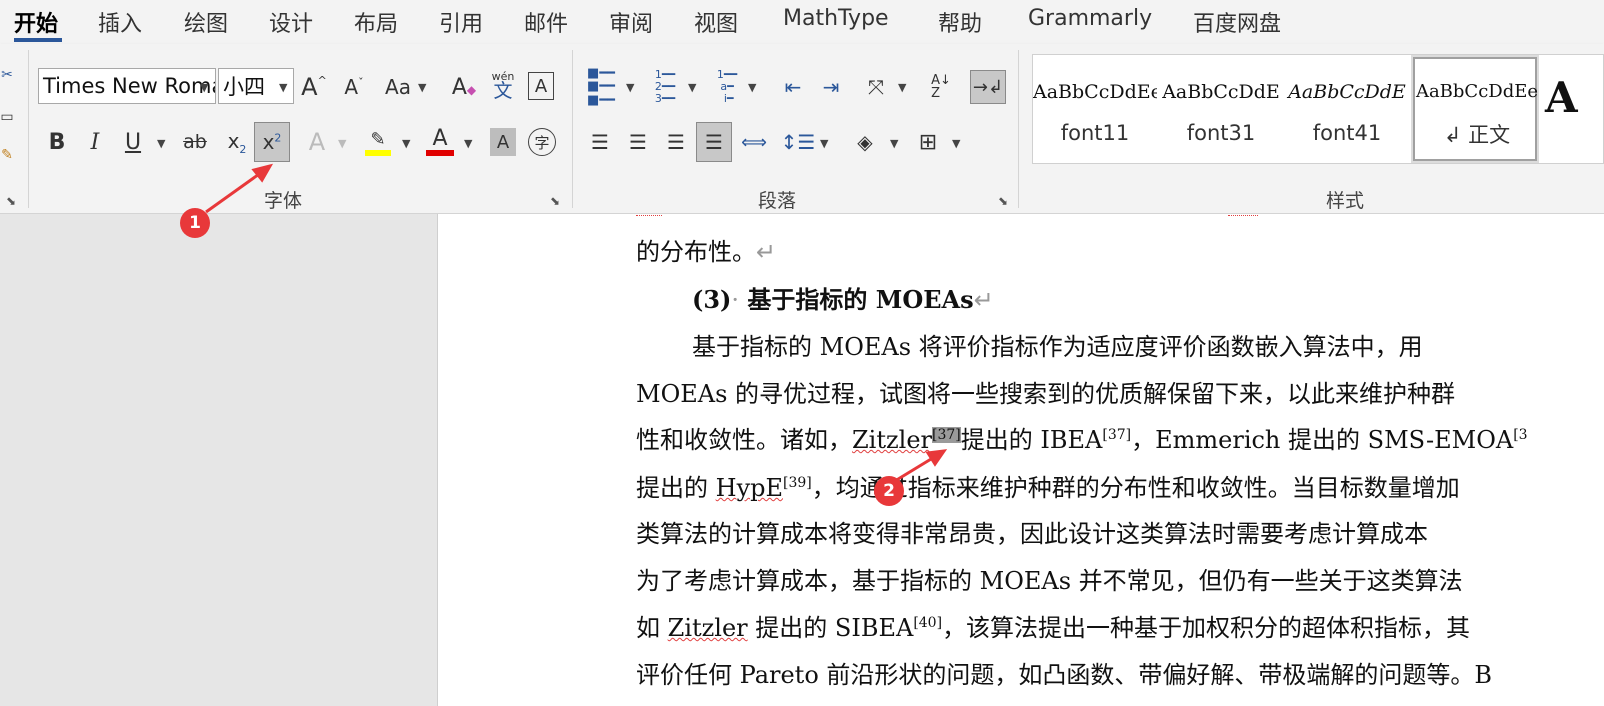 The image size is (1604, 706). What do you see at coordinates (960, 22) in the screenshot?
I see `tab-help: 帮助` at bounding box center [960, 22].